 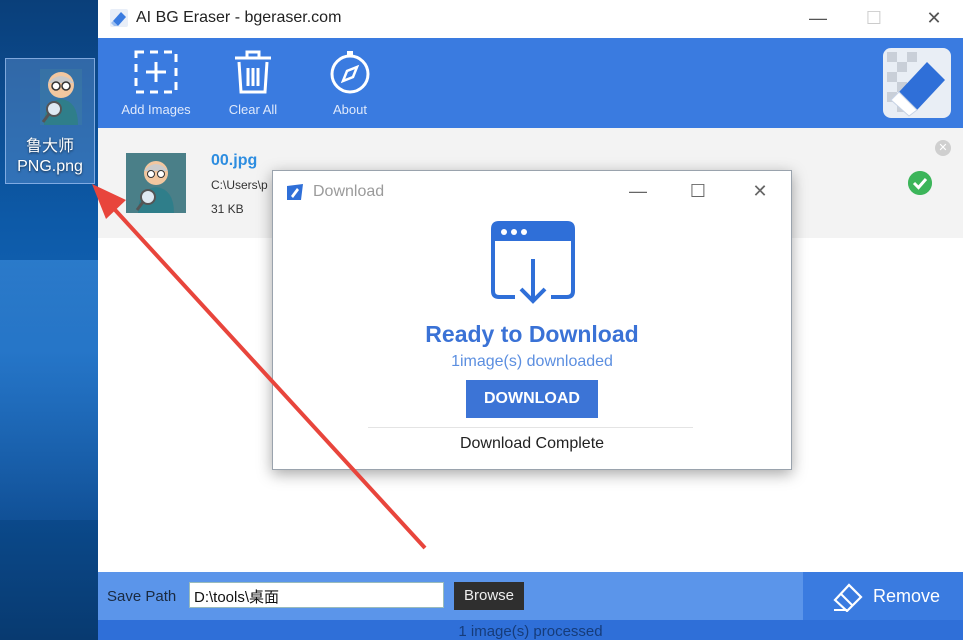 I want to click on desktop-file-label: 鲁大师 PNG.png, so click(x=50, y=157).